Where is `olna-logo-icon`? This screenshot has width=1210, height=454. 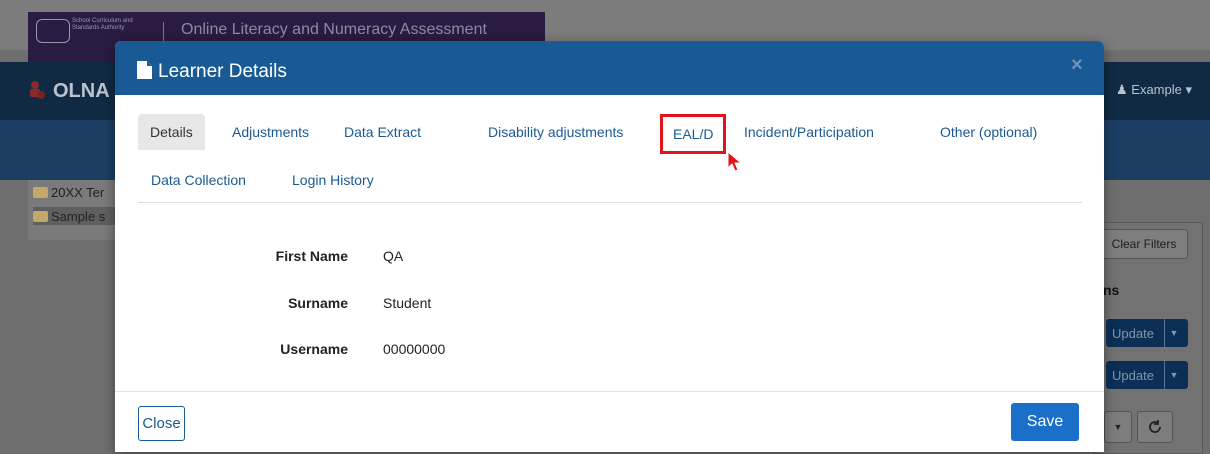
olna-logo-icon is located at coordinates (37, 90).